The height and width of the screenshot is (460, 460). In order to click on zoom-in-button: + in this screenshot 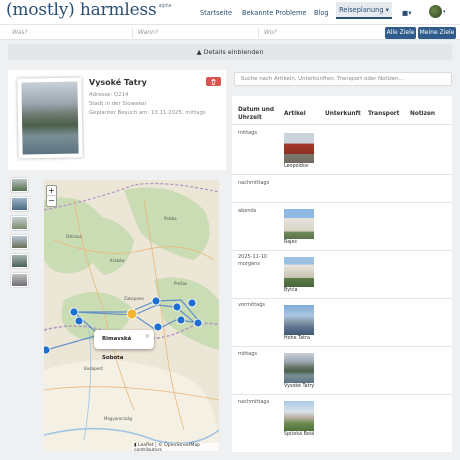, I will do `click(51, 191)`.